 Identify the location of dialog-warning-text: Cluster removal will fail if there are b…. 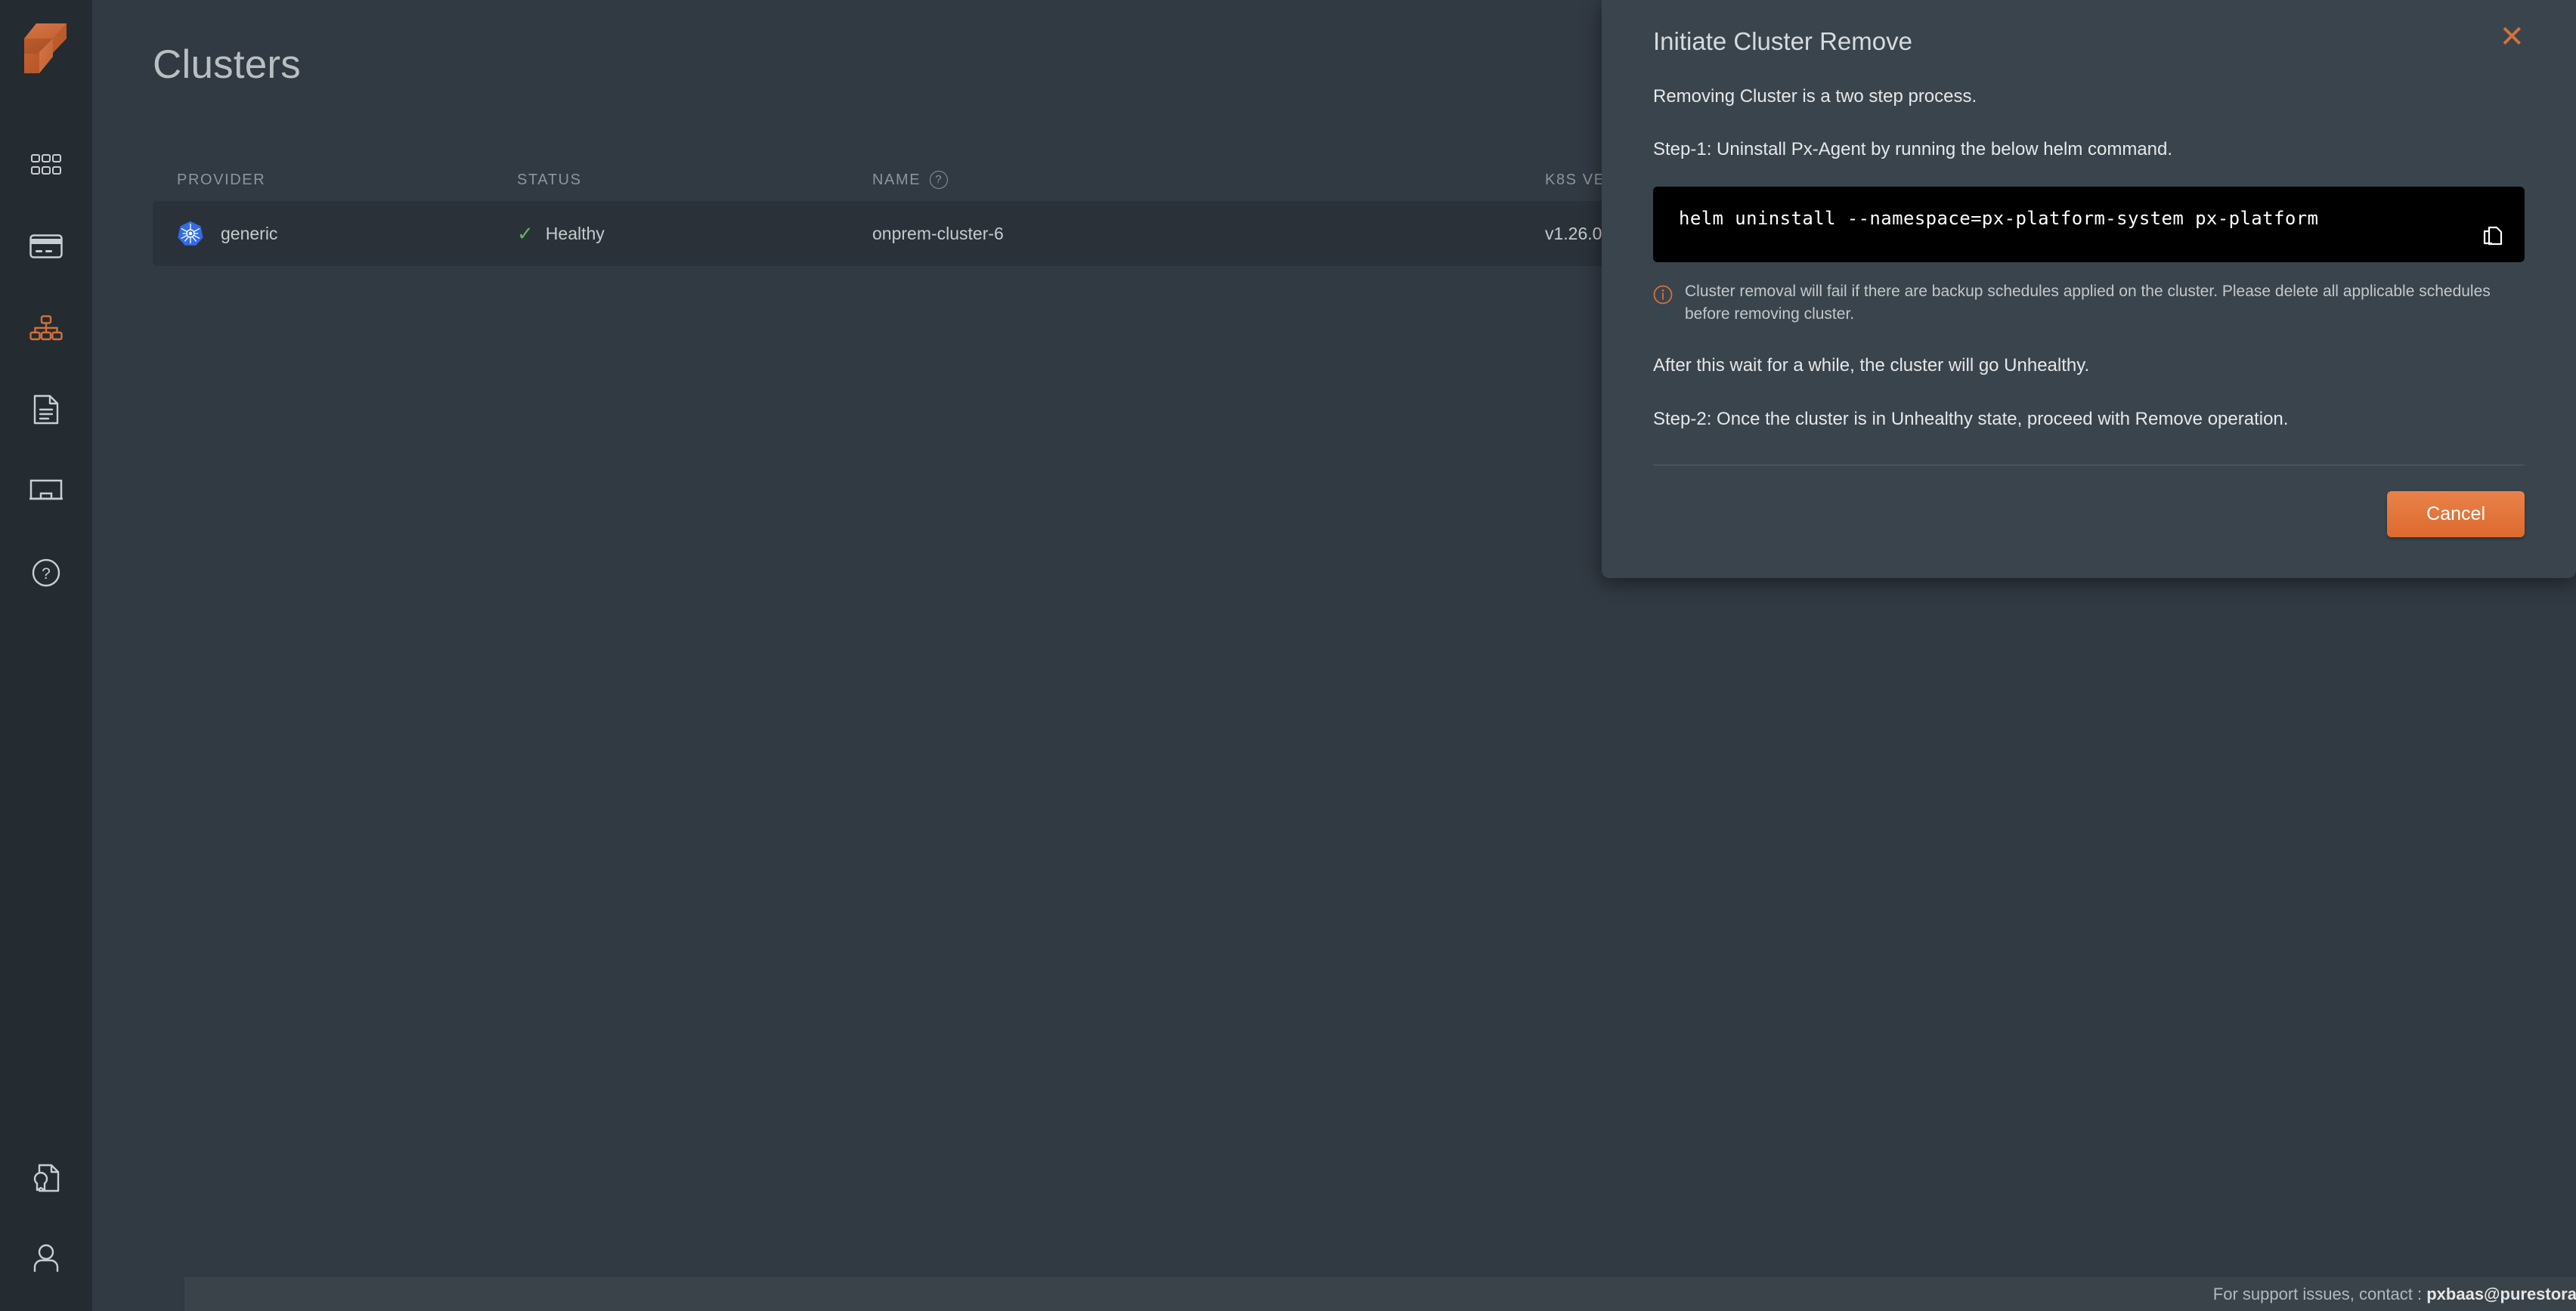
(2088, 303).